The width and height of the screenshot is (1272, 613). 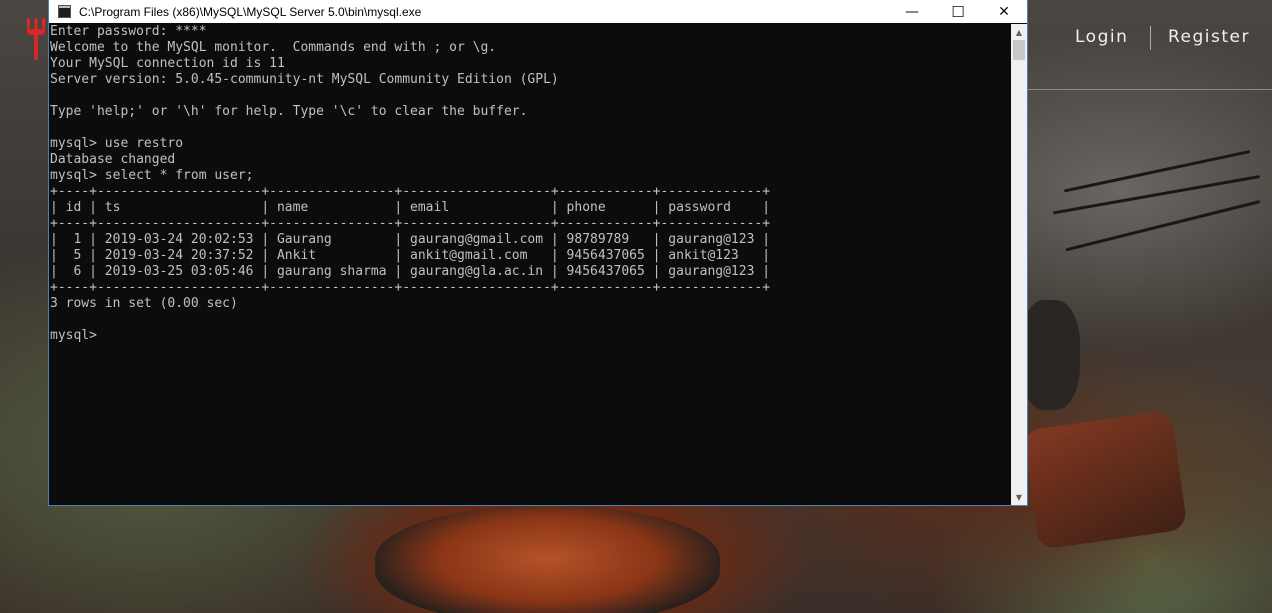 What do you see at coordinates (36, 39) in the screenshot?
I see `fork-spoon-icon` at bounding box center [36, 39].